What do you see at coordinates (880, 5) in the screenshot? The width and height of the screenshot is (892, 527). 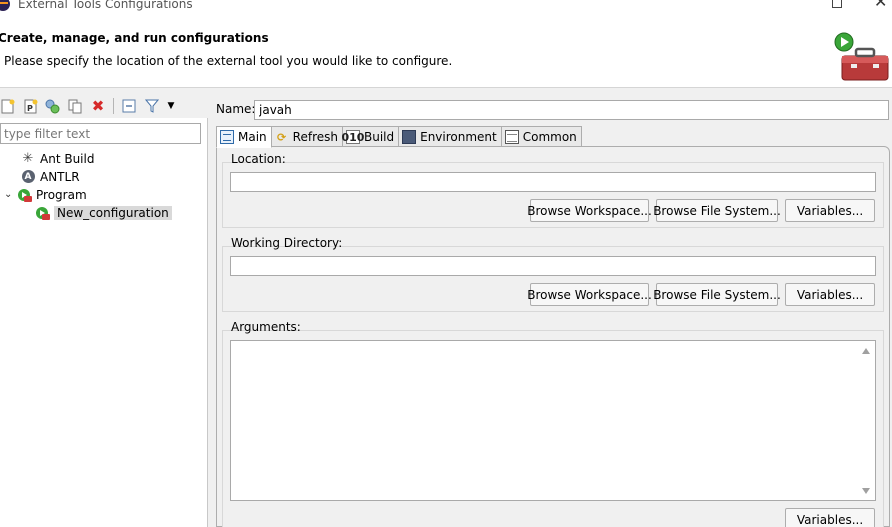 I see `close-icon: ✕` at bounding box center [880, 5].